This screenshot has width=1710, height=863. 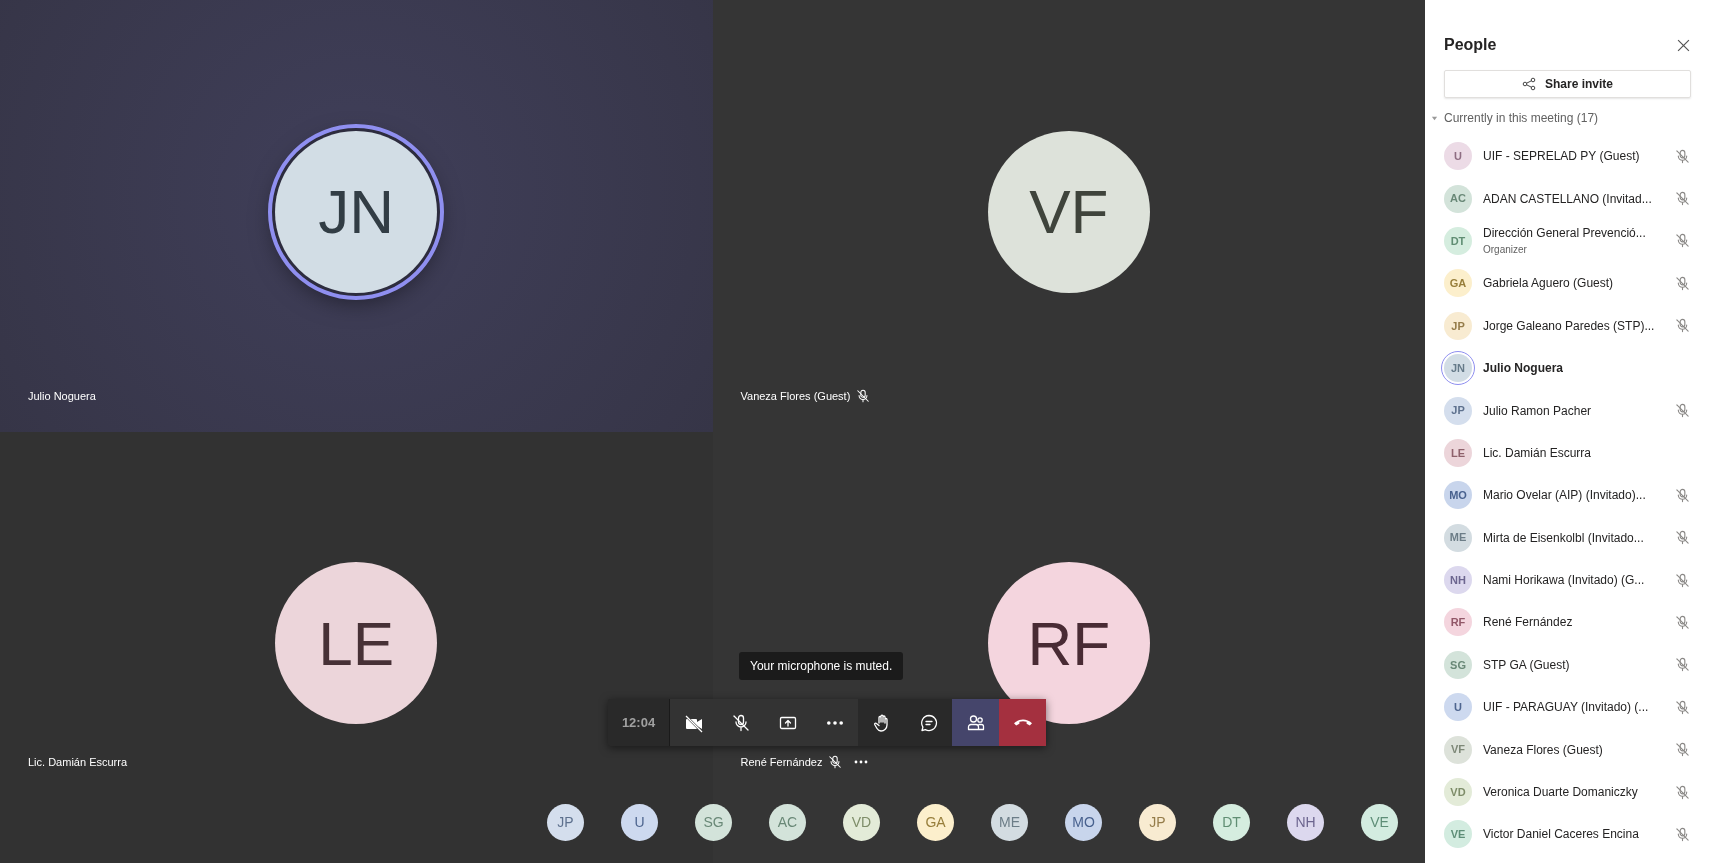 I want to click on participant-row: VE Victor Daniel Caceres Encina, so click(x=1567, y=834).